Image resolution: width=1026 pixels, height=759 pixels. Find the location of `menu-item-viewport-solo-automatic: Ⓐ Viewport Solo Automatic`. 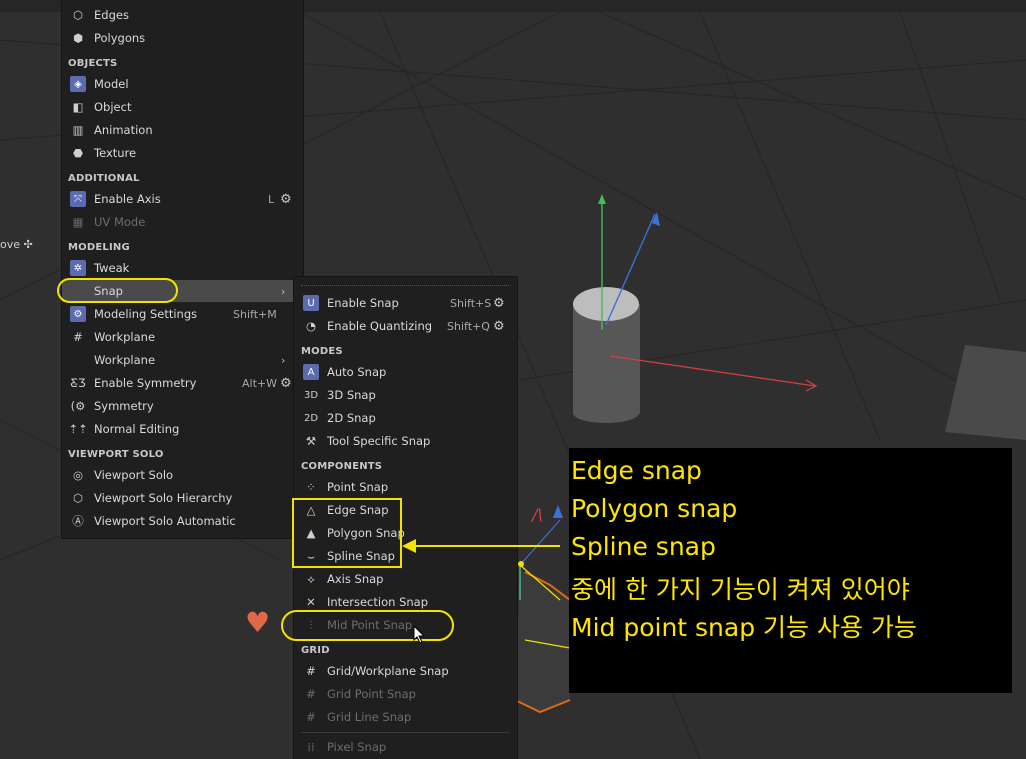

menu-item-viewport-solo-automatic: Ⓐ Viewport Solo Automatic is located at coordinates (182, 521).